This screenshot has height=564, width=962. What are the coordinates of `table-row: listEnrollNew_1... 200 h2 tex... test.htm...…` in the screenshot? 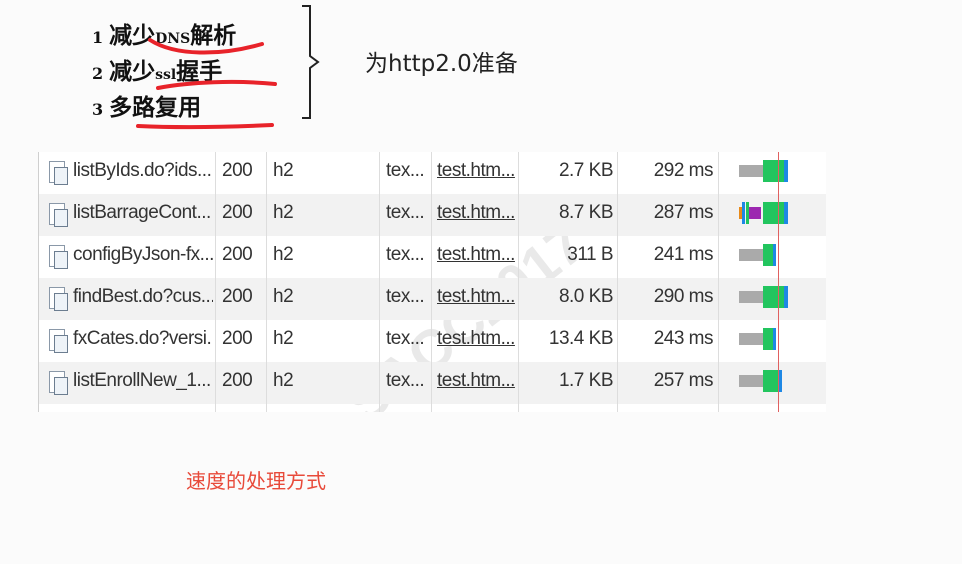 It's located at (432, 383).